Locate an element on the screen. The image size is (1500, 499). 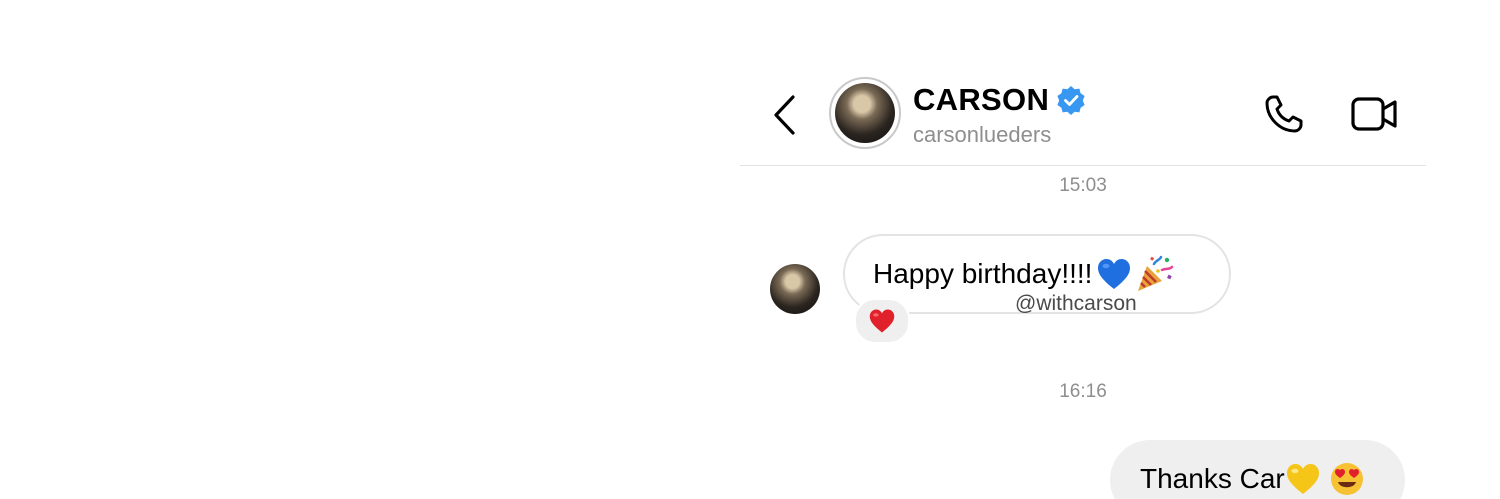
avatar-image is located at coordinates (865, 113).